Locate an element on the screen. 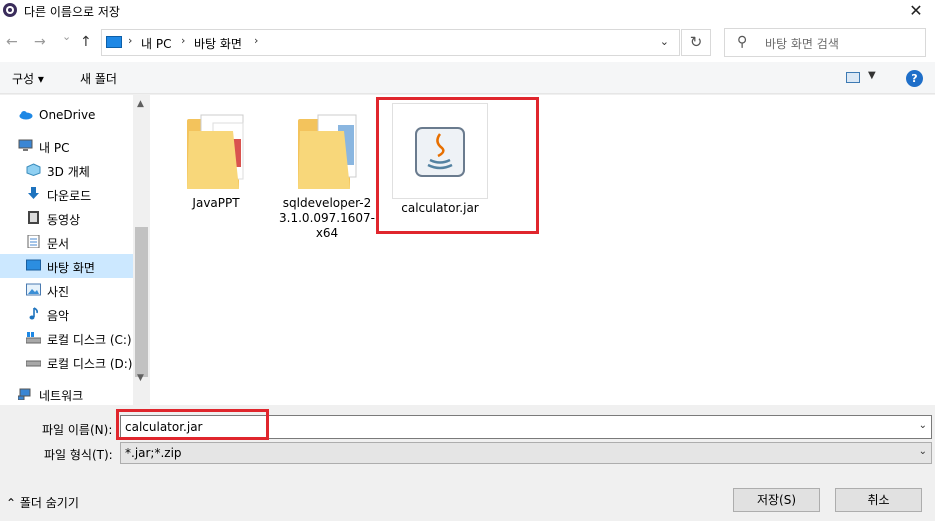 The image size is (935, 521). sidebar-item-downloads: 다운로드 is located at coordinates (66, 194).